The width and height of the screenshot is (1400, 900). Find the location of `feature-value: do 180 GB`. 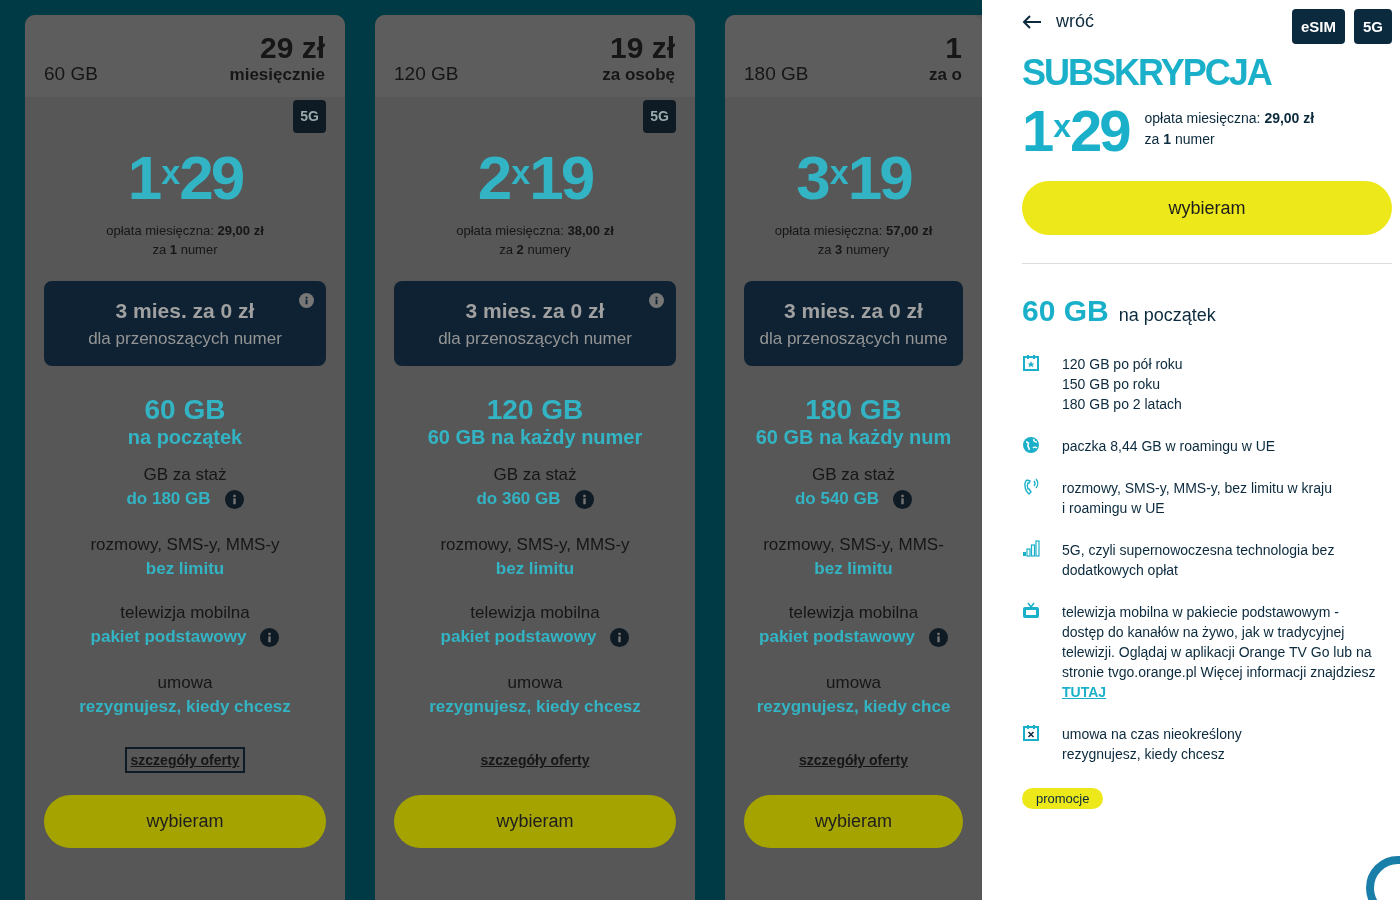

feature-value: do 180 GB is located at coordinates (168, 499).